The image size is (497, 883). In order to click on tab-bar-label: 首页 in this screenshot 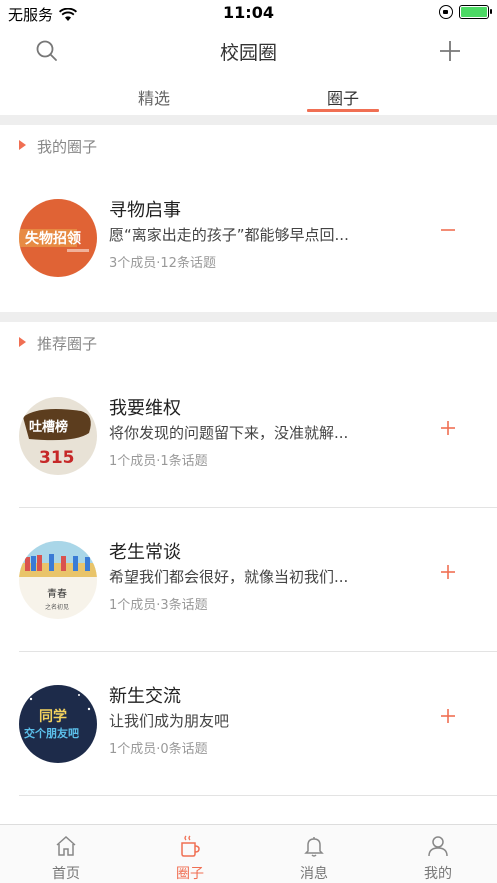, I will do `click(66, 874)`.